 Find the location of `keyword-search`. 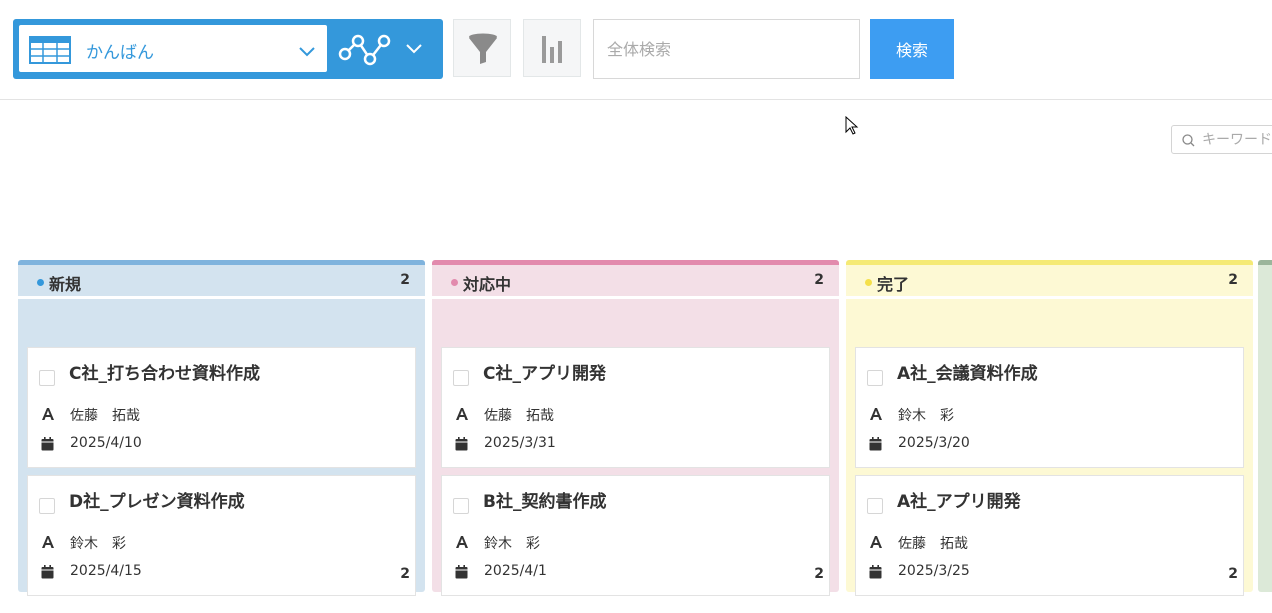

keyword-search is located at coordinates (1221, 139).